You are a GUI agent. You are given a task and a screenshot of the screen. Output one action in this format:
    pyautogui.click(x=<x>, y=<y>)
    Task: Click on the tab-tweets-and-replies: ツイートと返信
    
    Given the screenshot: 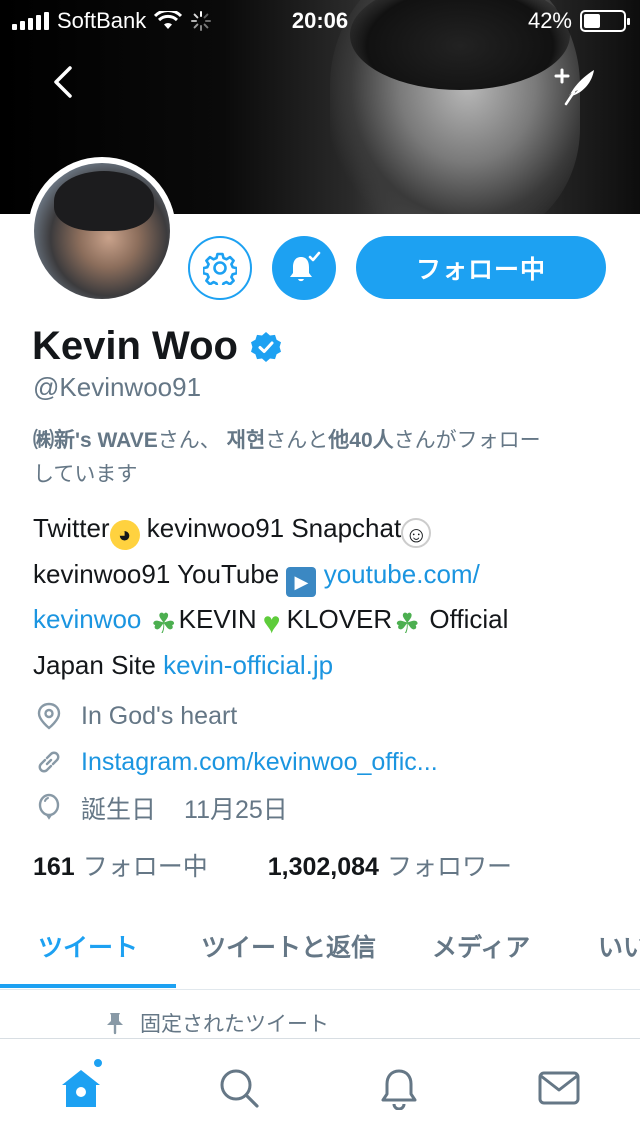 What is the action you would take?
    pyautogui.click(x=288, y=946)
    